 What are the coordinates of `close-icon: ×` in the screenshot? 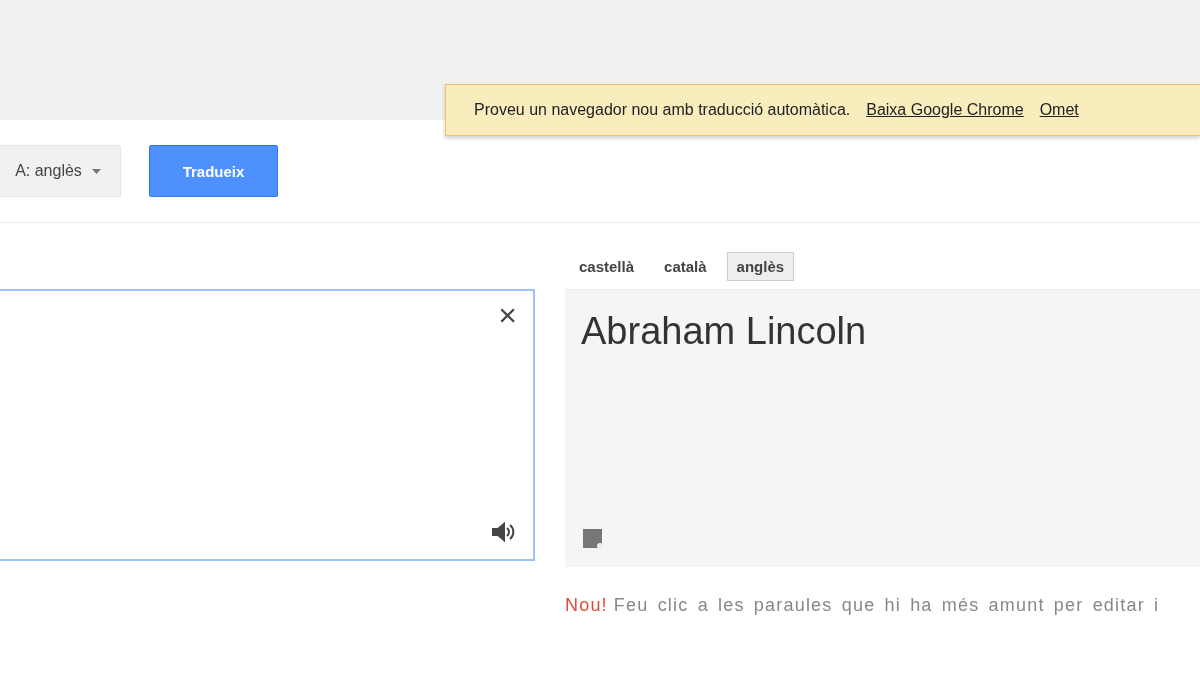 It's located at (507, 315).